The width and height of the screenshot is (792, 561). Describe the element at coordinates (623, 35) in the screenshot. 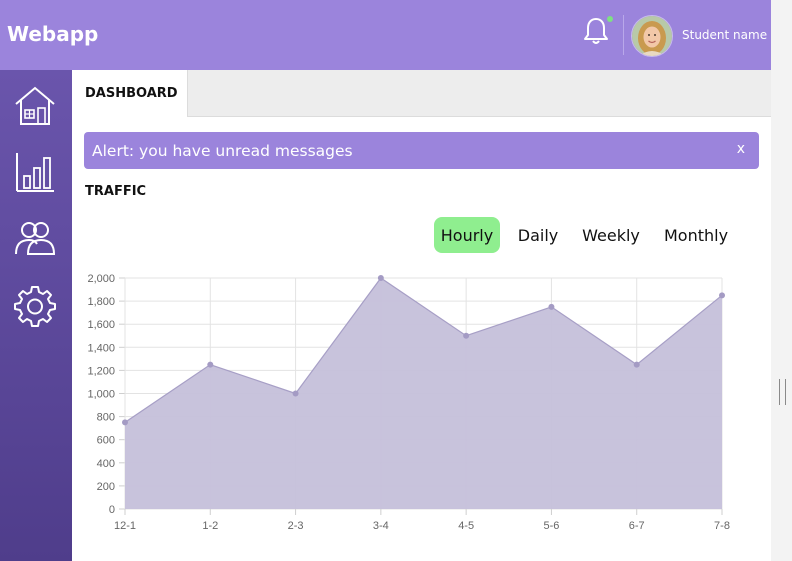

I see `header-divider` at that location.